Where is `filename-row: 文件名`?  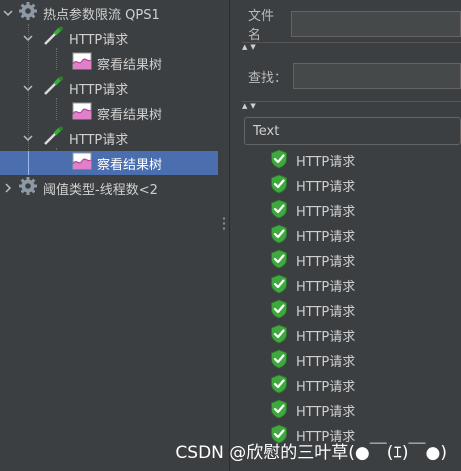
filename-row: 文件名 is located at coordinates (354, 24).